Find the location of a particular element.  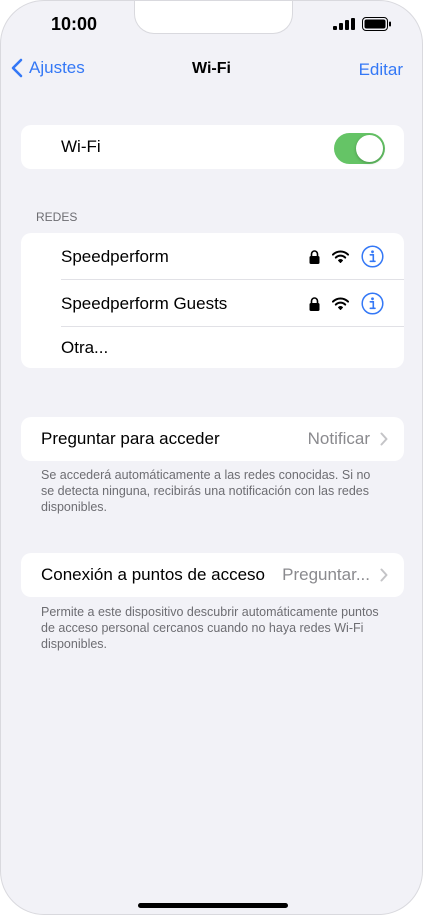

networks-section-header: REDES is located at coordinates (57, 217).